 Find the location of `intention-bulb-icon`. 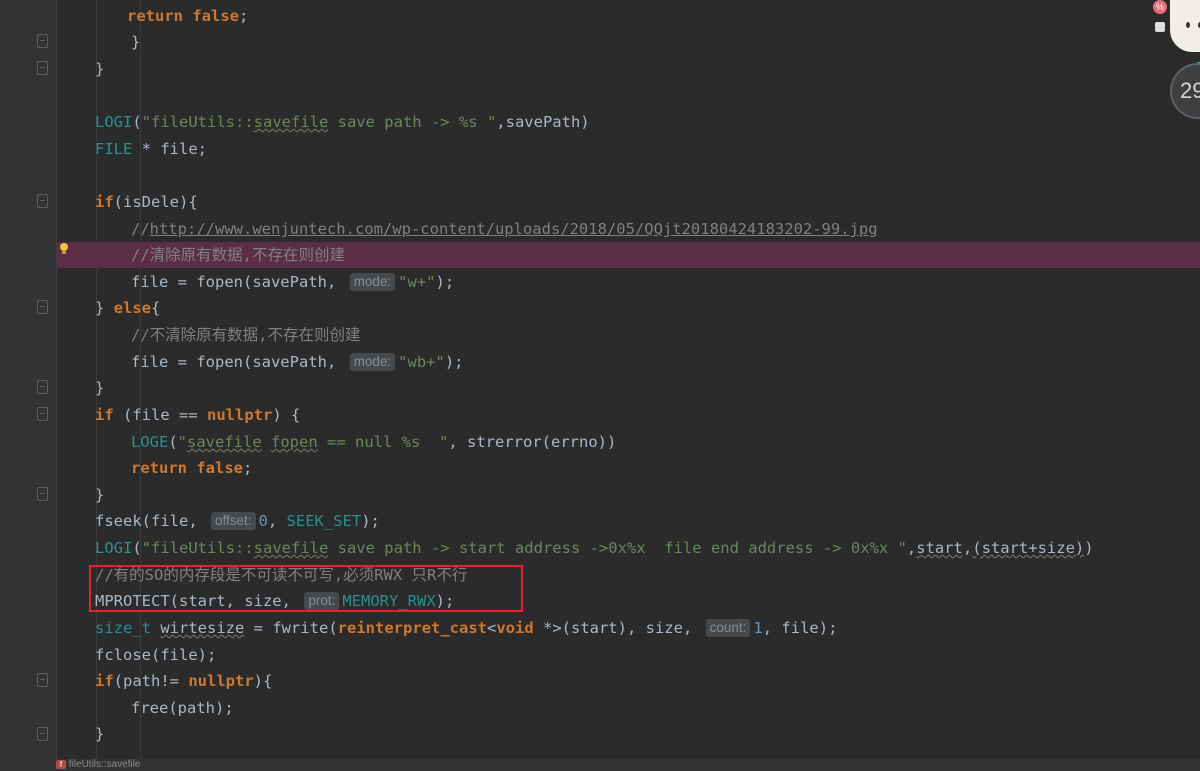

intention-bulb-icon is located at coordinates (64, 250).